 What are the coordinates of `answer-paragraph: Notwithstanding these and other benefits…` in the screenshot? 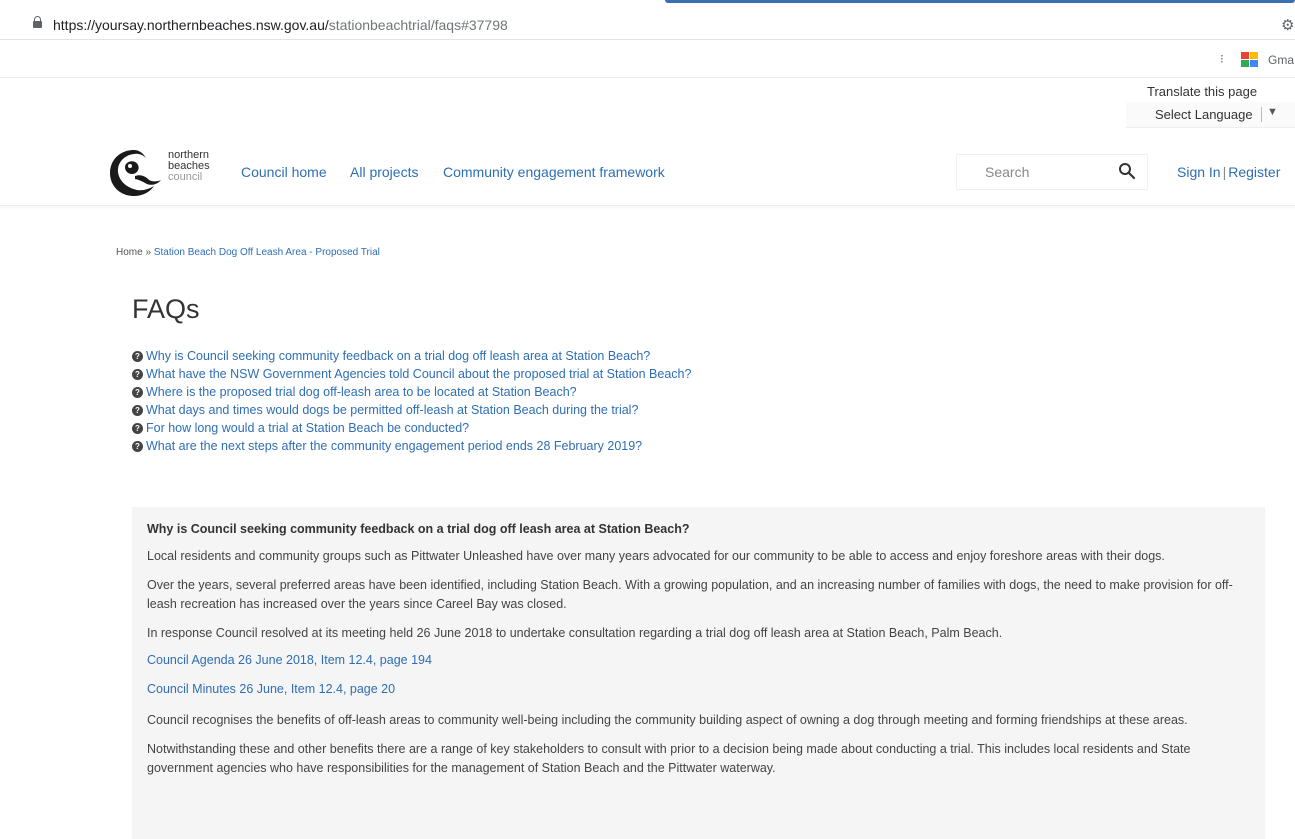 It's located at (669, 758).